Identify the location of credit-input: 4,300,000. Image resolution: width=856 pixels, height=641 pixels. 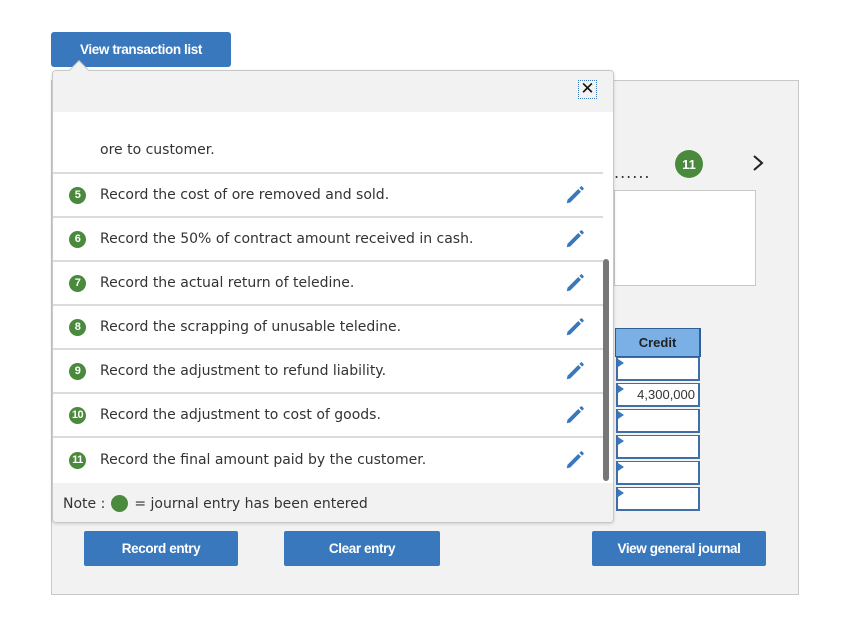
(658, 395).